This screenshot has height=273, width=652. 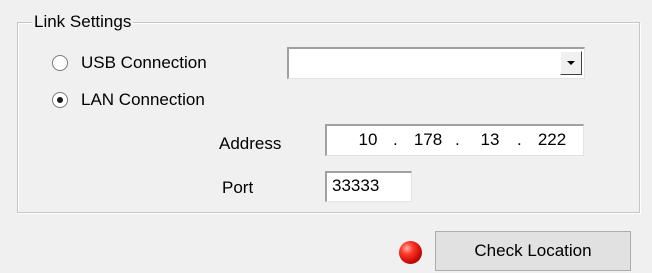 I want to click on usb-radio-indicator, so click(x=60, y=63).